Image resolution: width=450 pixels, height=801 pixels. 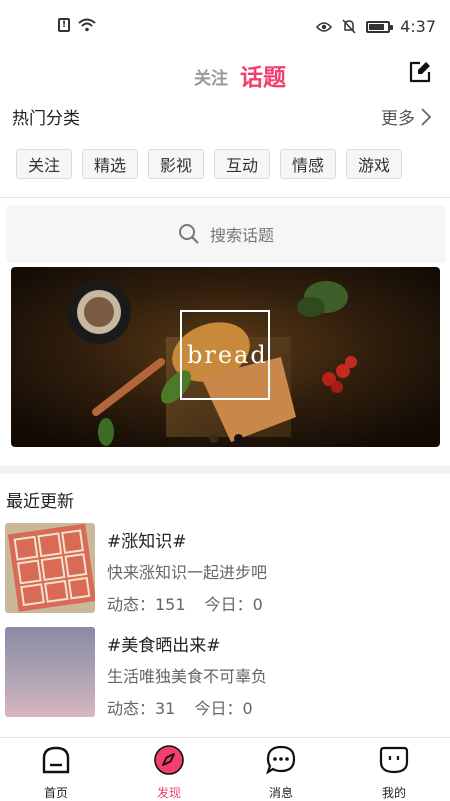 I want to click on tab-topic: 话题, so click(x=263, y=75).